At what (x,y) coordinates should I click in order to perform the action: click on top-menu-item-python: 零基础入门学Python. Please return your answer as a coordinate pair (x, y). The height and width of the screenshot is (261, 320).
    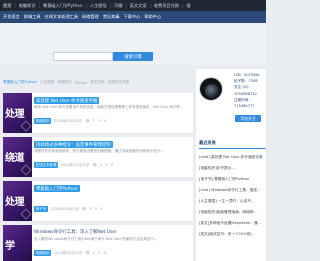
    Looking at the image, I should click on (63, 6).